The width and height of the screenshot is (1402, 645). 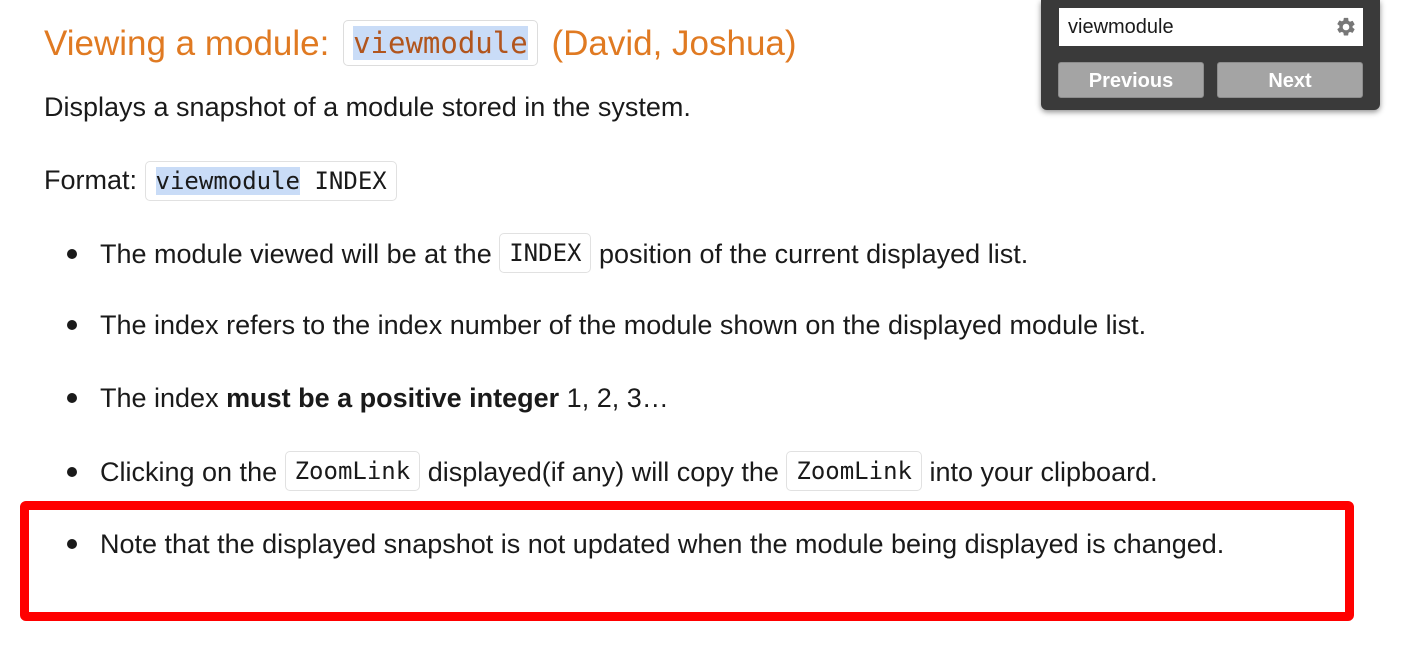 What do you see at coordinates (810, 254) in the screenshot?
I see `list-item-text-after: position of the current displayed list.` at bounding box center [810, 254].